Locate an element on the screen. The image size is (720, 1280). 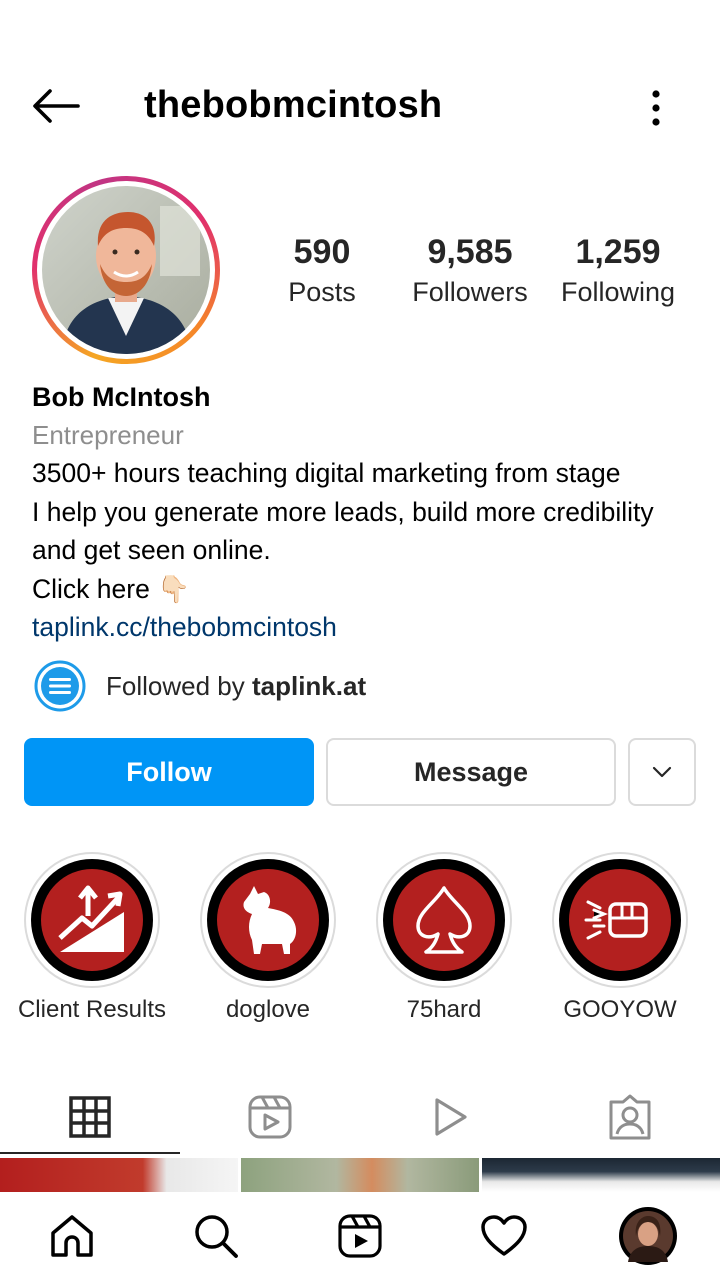
story-ring is located at coordinates (126, 270).